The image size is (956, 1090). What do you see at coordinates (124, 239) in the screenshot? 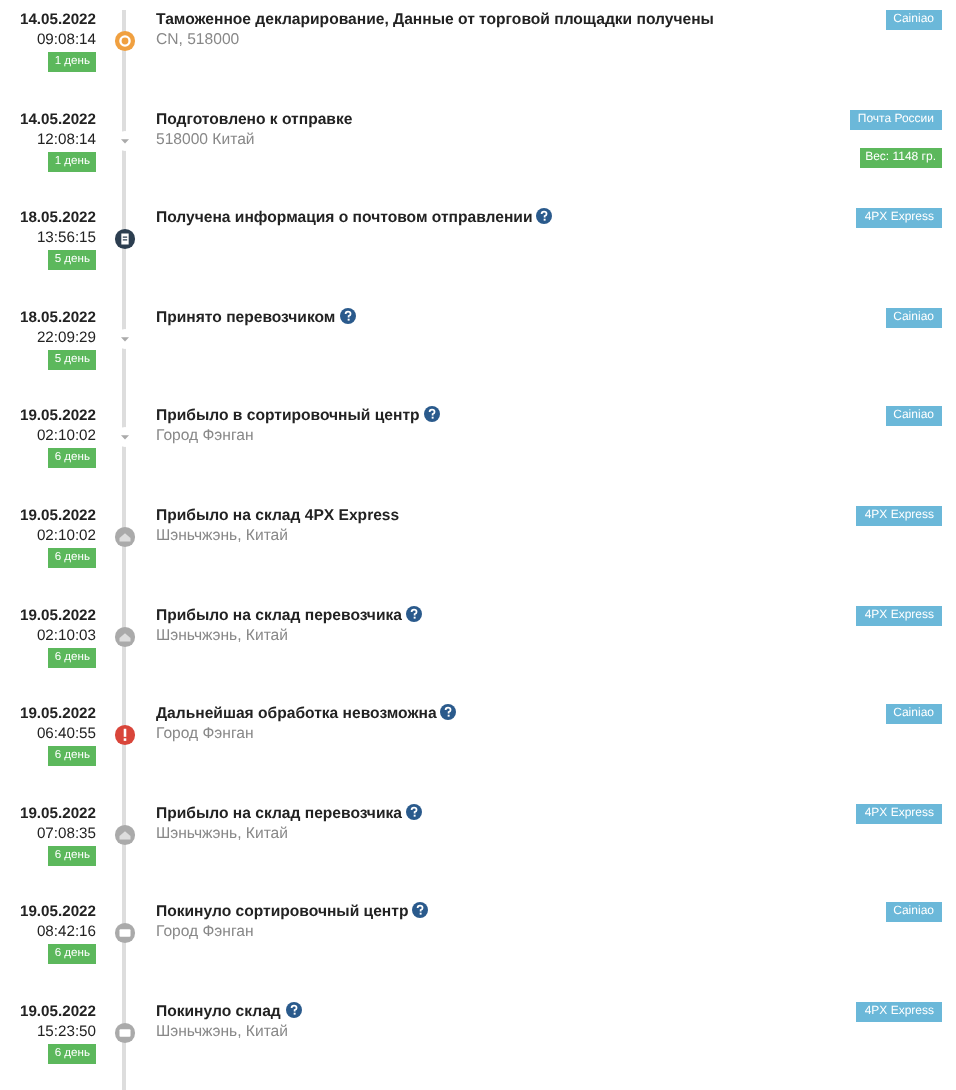
I see `document-icon` at bounding box center [124, 239].